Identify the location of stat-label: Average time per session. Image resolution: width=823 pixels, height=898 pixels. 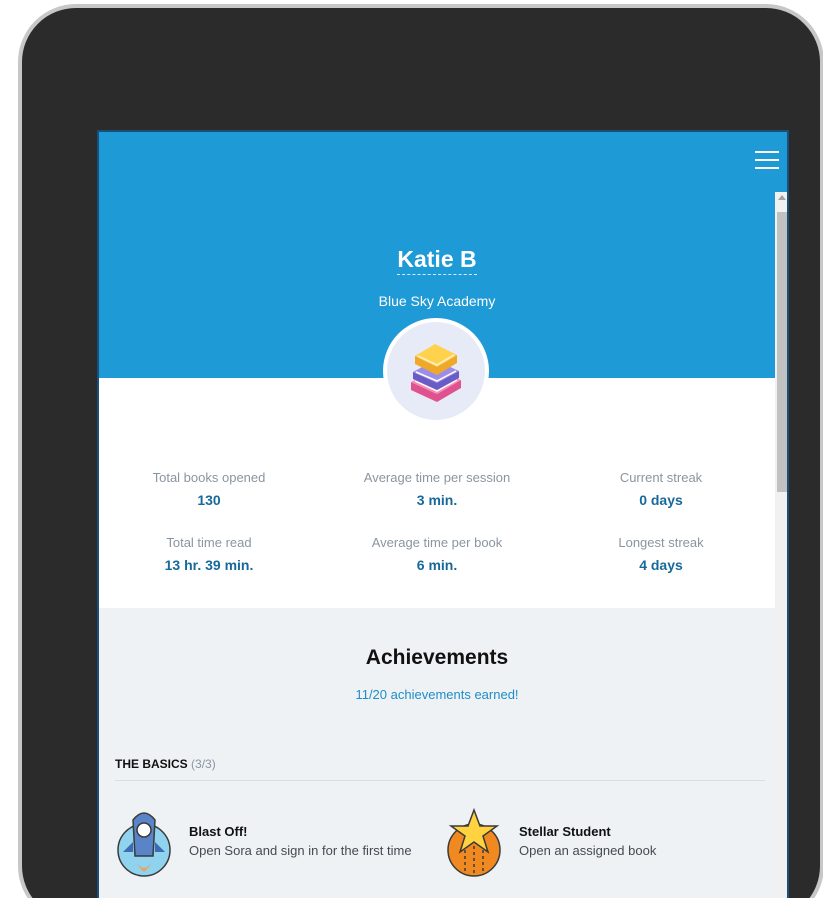
(437, 477).